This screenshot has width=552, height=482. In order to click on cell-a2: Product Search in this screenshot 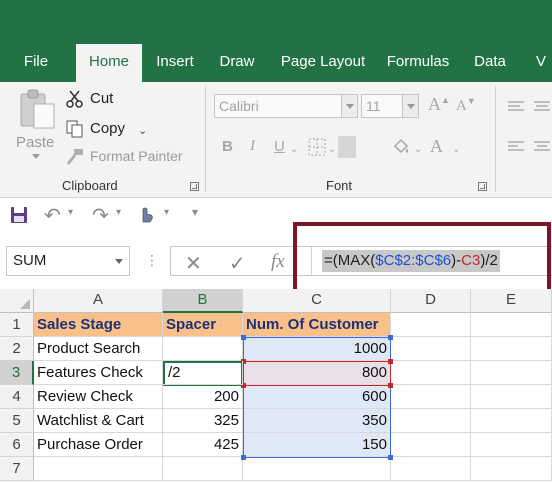, I will do `click(98, 349)`.